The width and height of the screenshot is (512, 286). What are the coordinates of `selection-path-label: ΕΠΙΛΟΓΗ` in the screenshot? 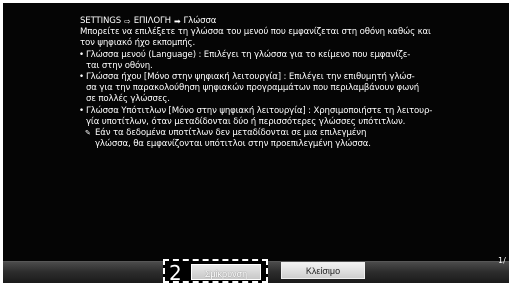 It's located at (152, 21).